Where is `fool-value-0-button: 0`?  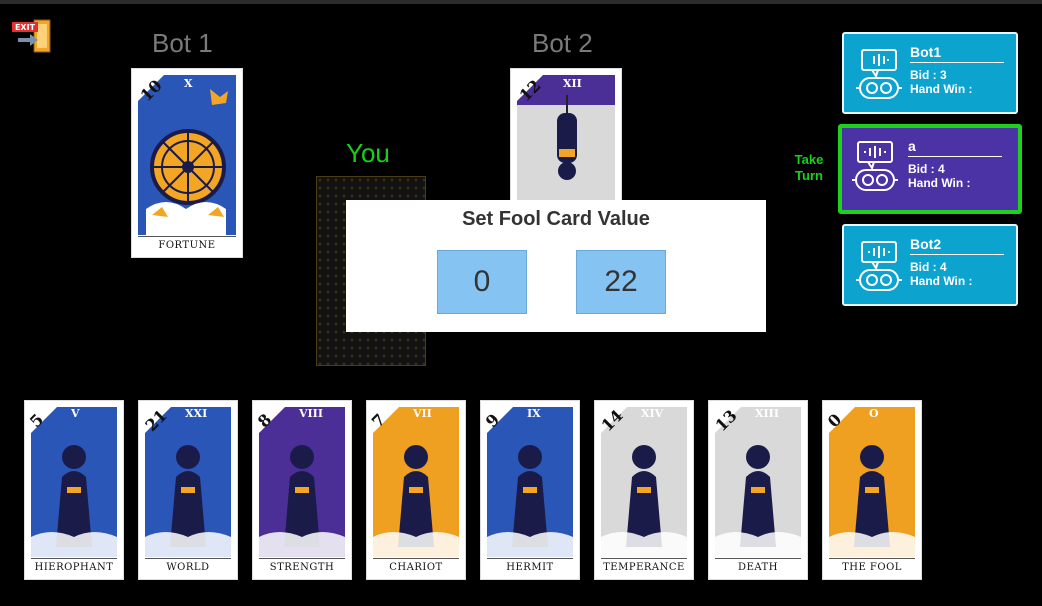 fool-value-0-button: 0 is located at coordinates (482, 282).